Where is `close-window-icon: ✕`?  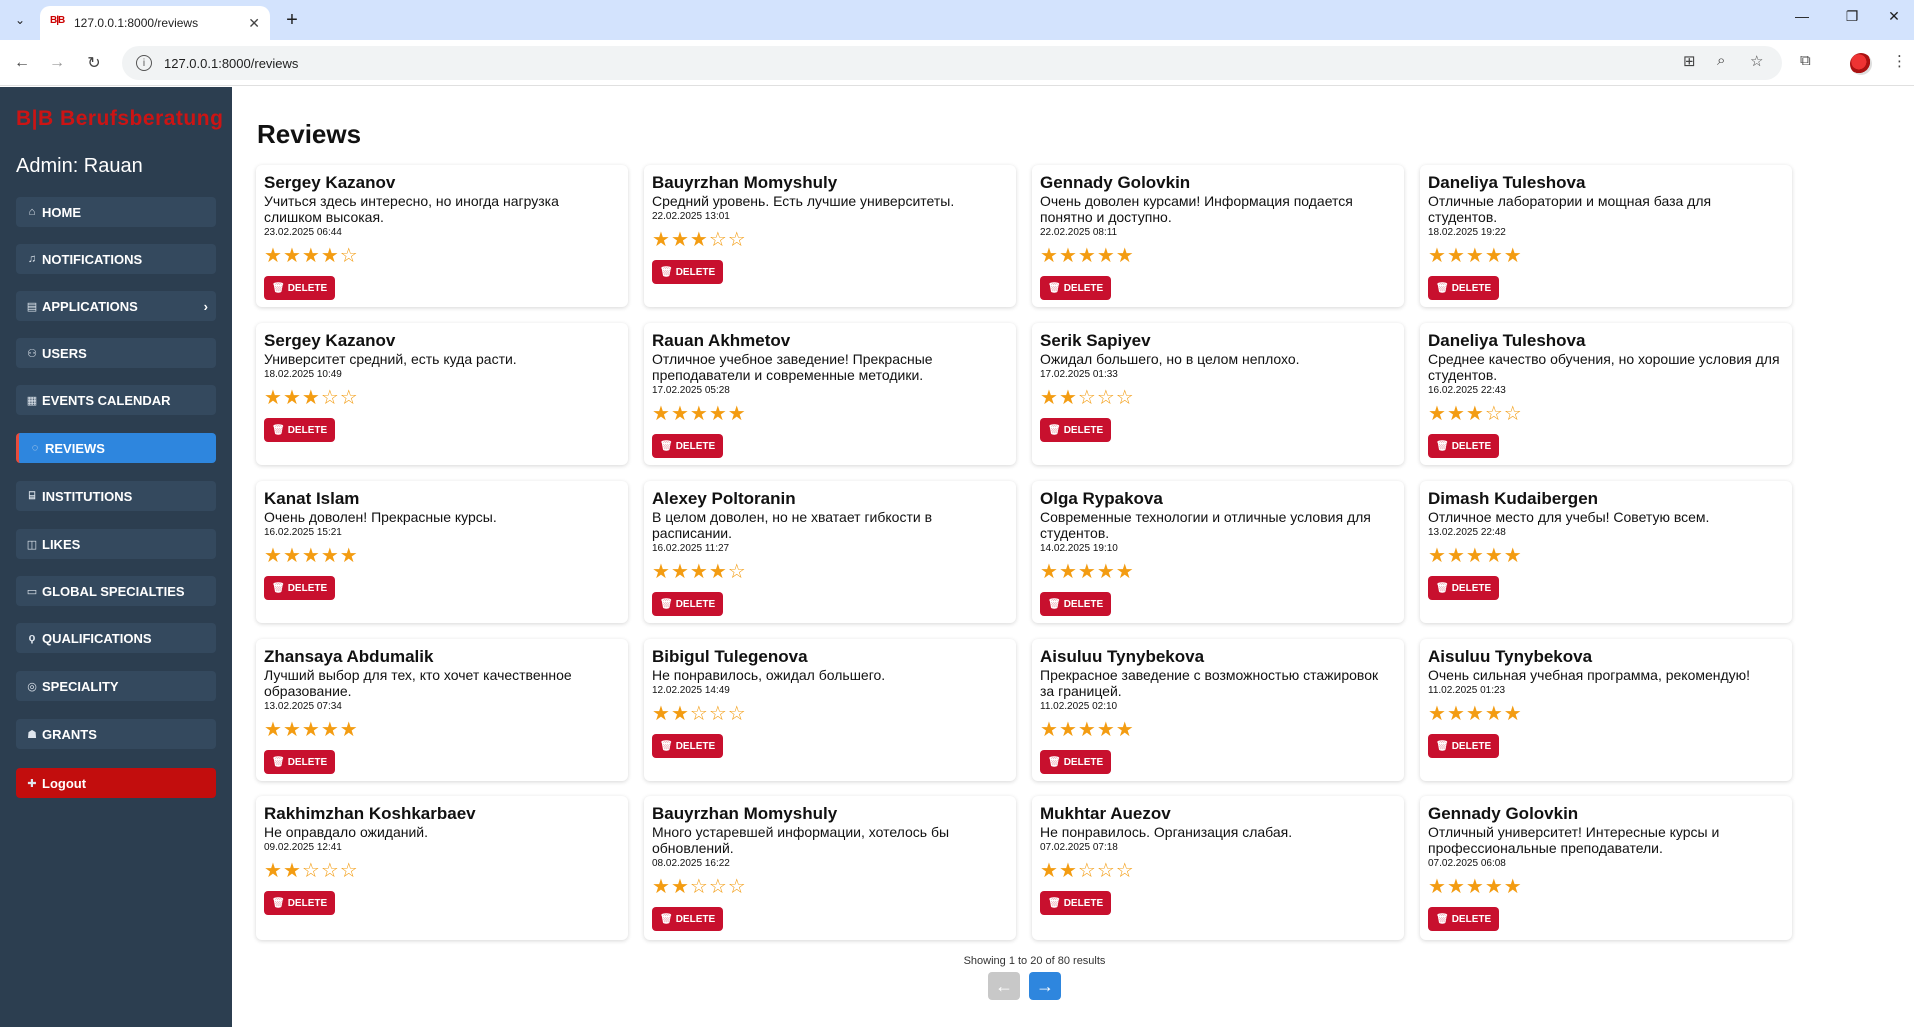
close-window-icon: ✕ is located at coordinates (1894, 16).